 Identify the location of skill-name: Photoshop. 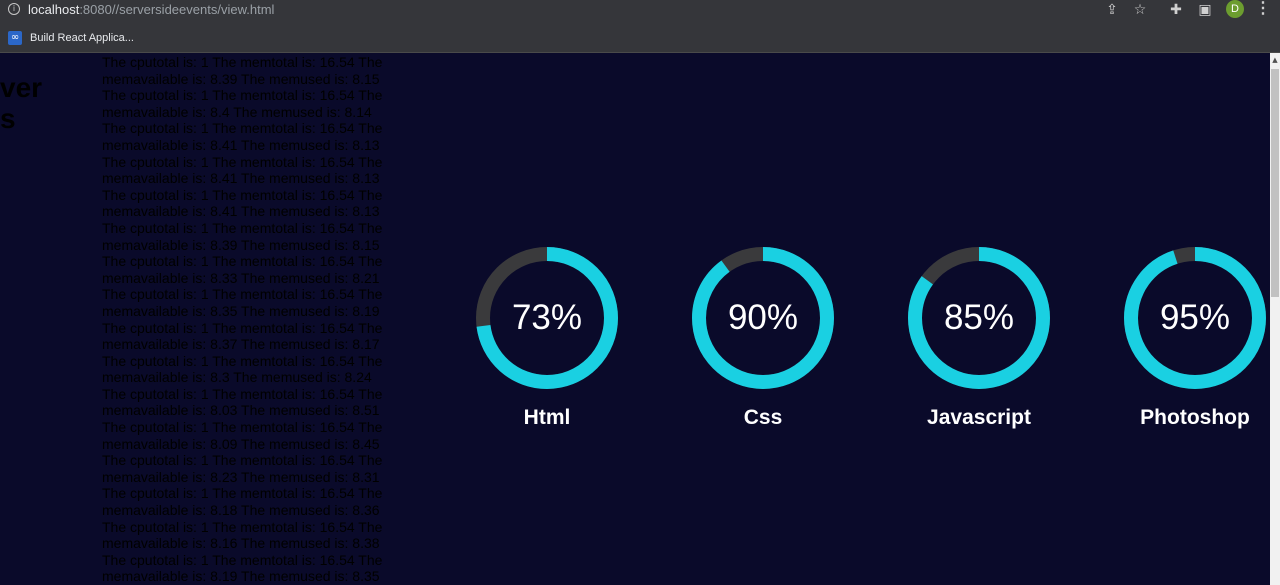
(1195, 417).